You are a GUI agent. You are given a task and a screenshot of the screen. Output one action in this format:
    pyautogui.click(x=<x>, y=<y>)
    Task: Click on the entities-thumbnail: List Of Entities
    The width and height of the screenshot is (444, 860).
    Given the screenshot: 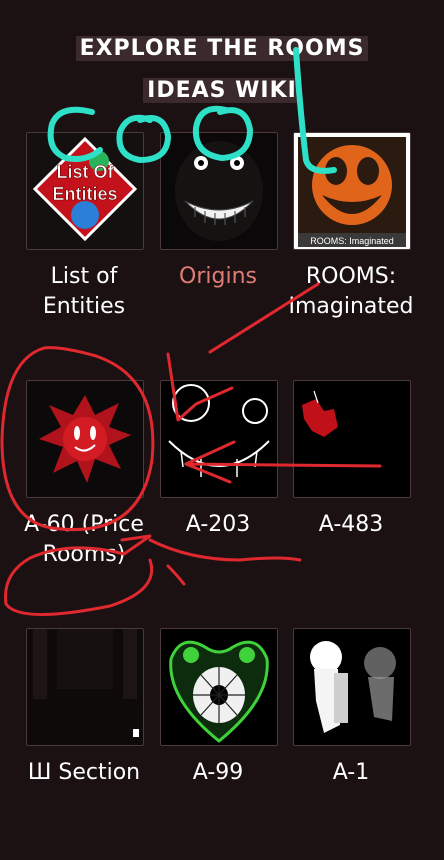 What is the action you would take?
    pyautogui.click(x=85, y=191)
    